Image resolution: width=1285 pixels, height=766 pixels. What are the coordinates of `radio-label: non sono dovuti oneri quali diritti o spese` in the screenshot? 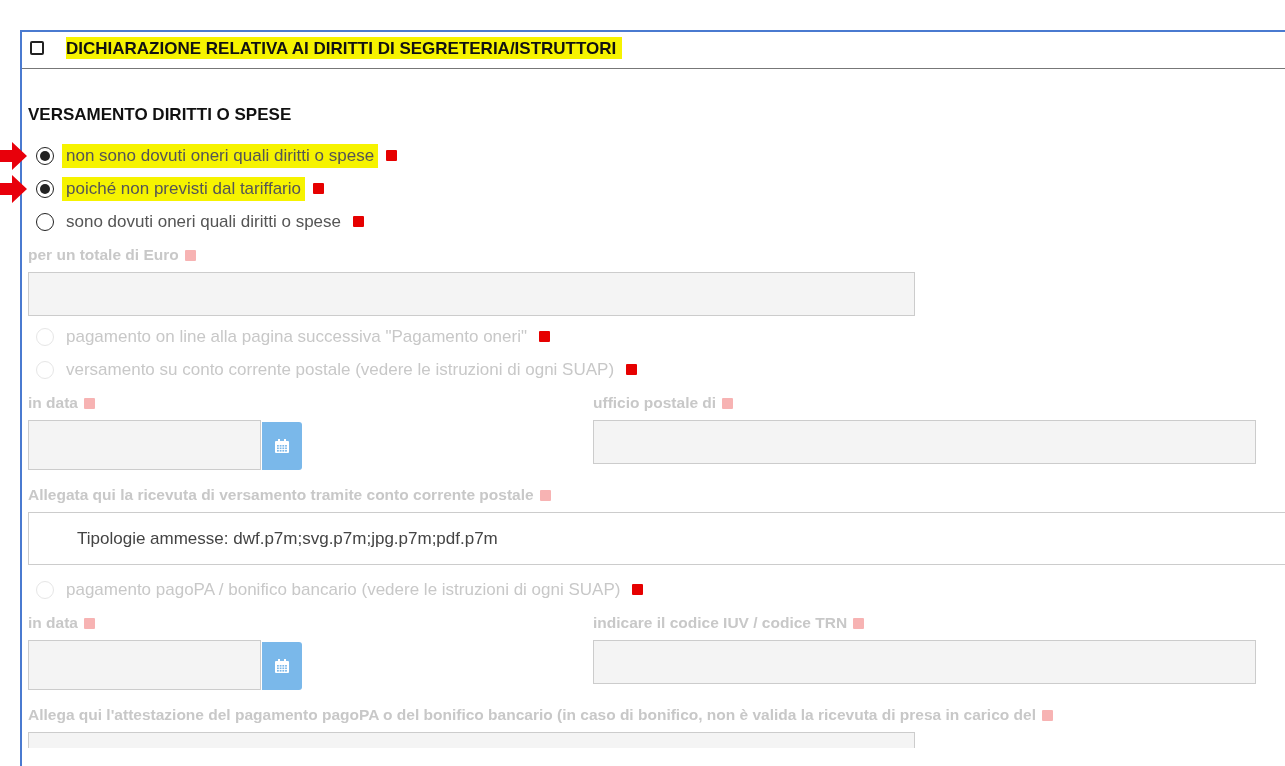 It's located at (220, 155).